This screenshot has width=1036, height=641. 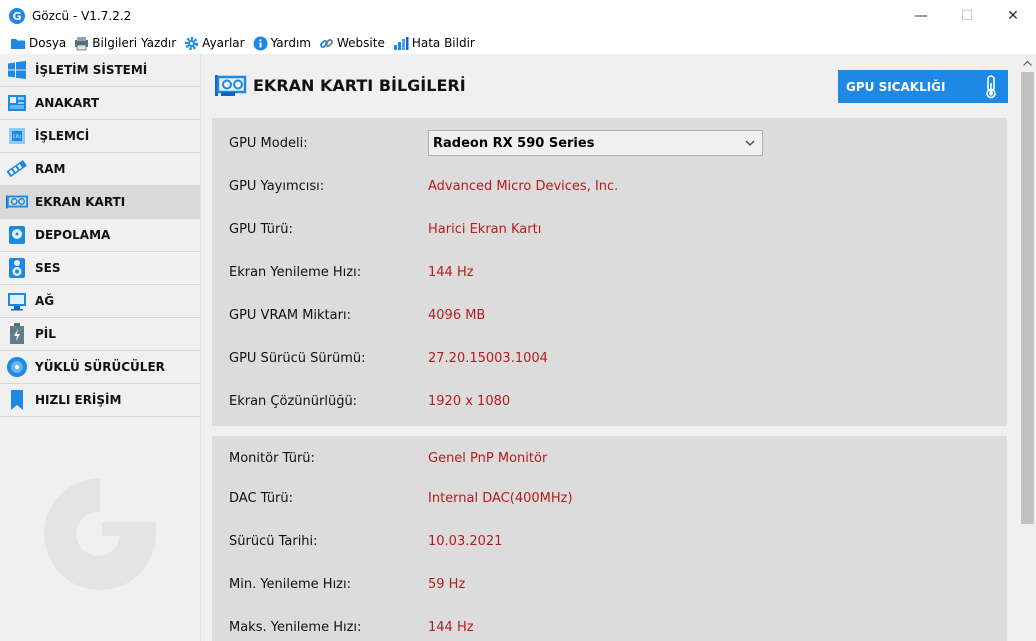 What do you see at coordinates (360, 43) in the screenshot?
I see `menu-item-label: Website` at bounding box center [360, 43].